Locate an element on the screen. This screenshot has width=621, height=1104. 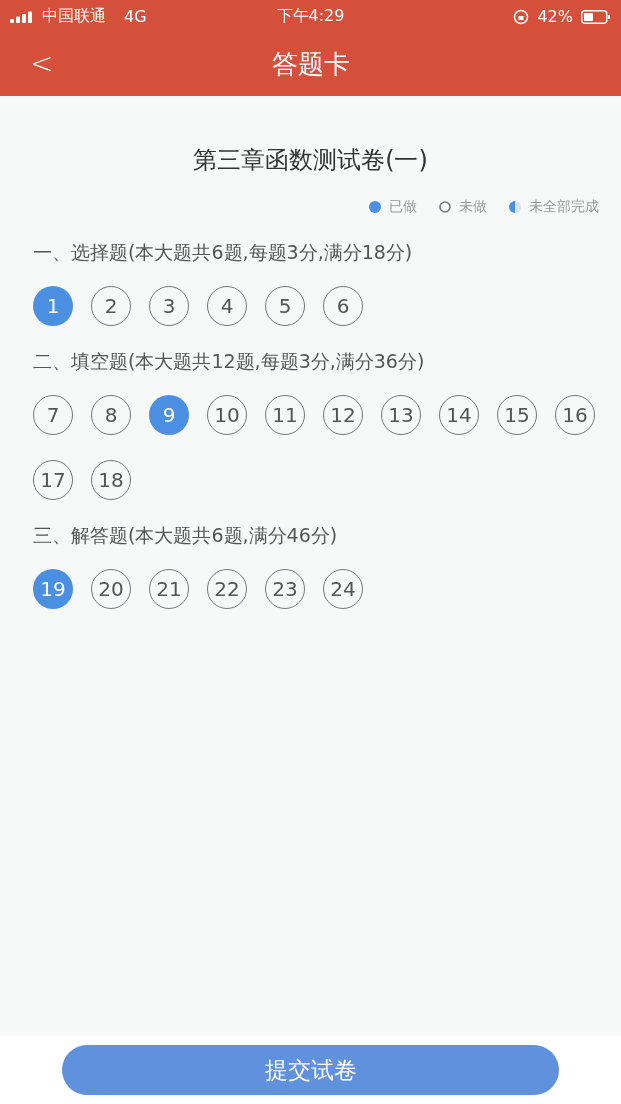
rotation-lock-icon is located at coordinates (521, 16).